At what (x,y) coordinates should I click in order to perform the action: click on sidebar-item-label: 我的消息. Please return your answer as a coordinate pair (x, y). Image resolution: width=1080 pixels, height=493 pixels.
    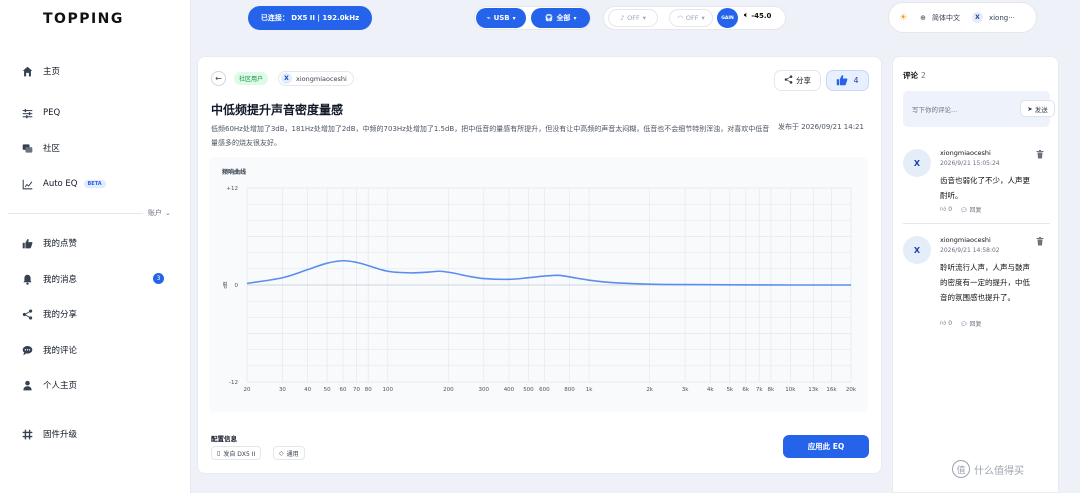
    Looking at the image, I should click on (60, 280).